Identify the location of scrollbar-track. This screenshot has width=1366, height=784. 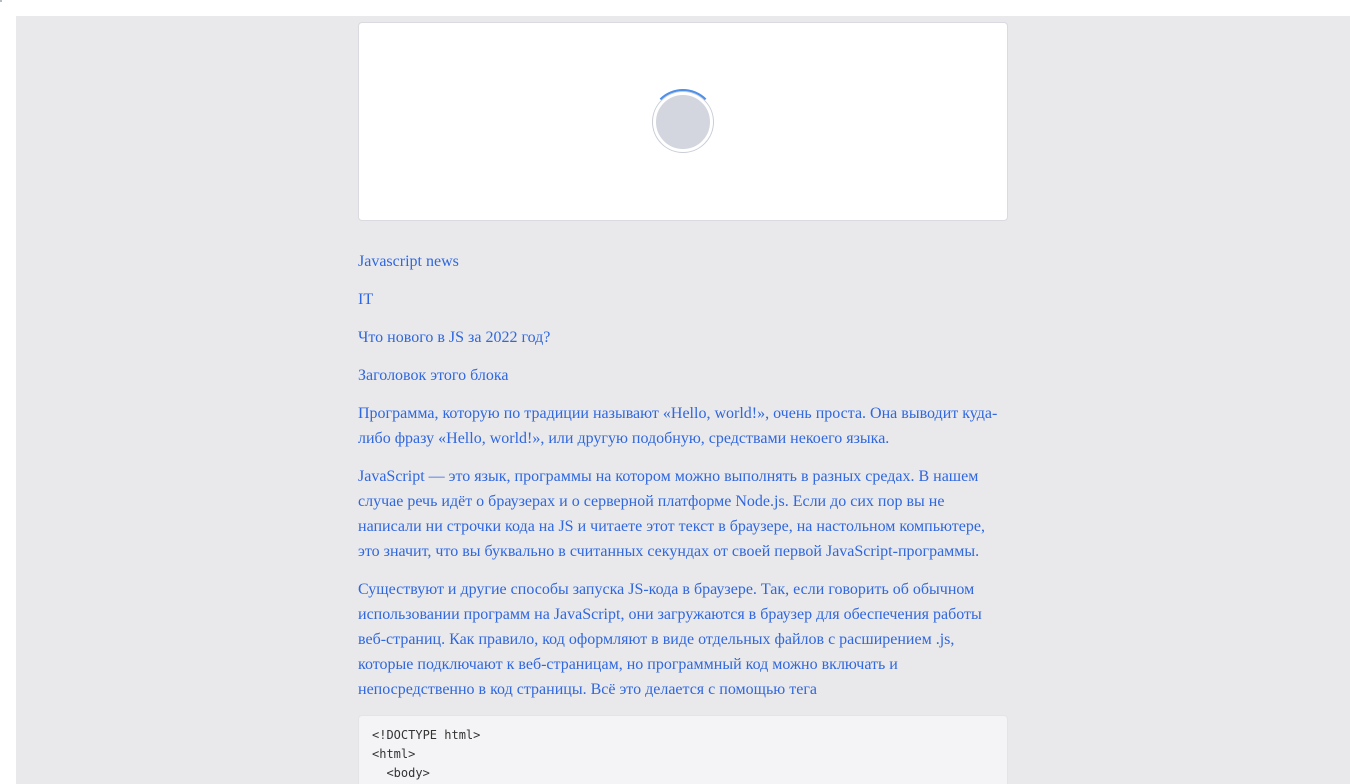
(1358, 400).